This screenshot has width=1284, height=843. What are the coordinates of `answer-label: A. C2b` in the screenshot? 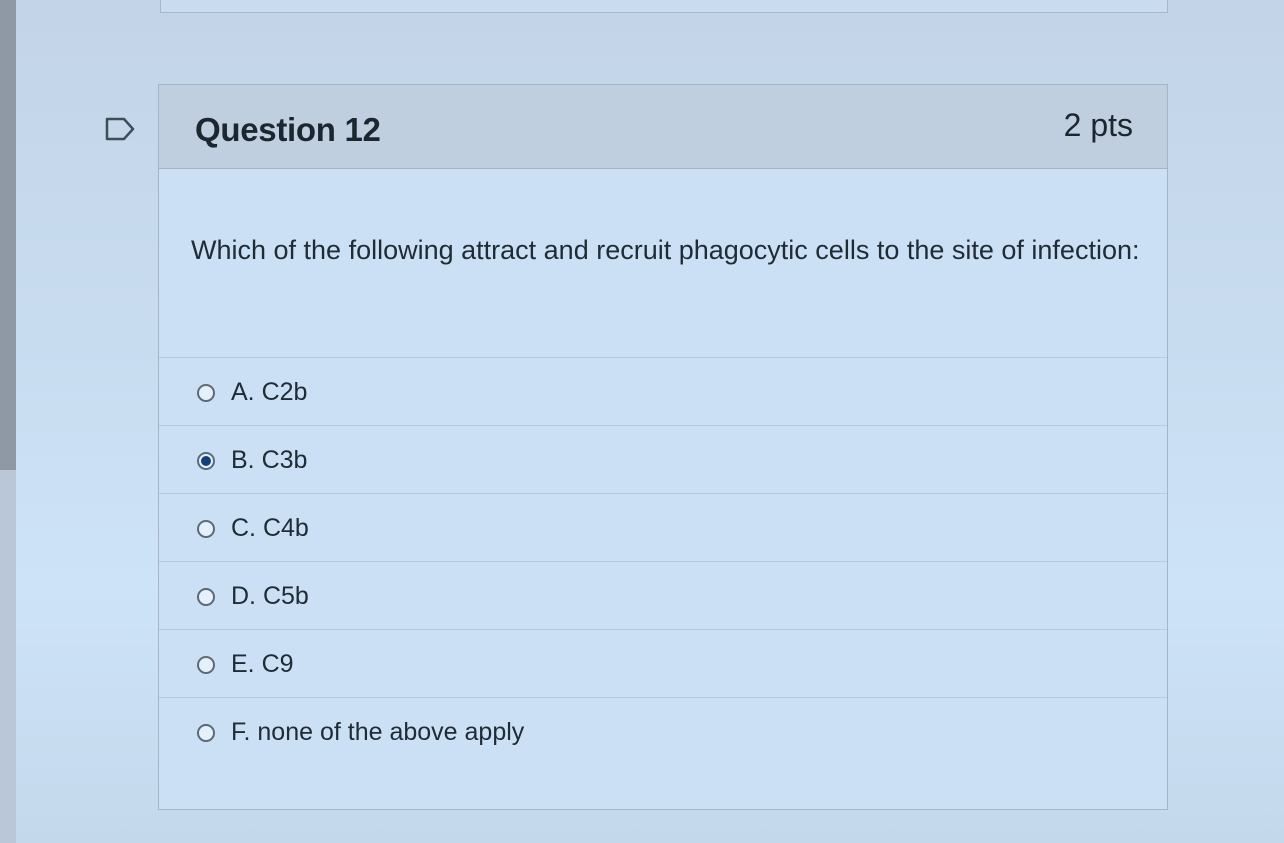 It's located at (269, 392).